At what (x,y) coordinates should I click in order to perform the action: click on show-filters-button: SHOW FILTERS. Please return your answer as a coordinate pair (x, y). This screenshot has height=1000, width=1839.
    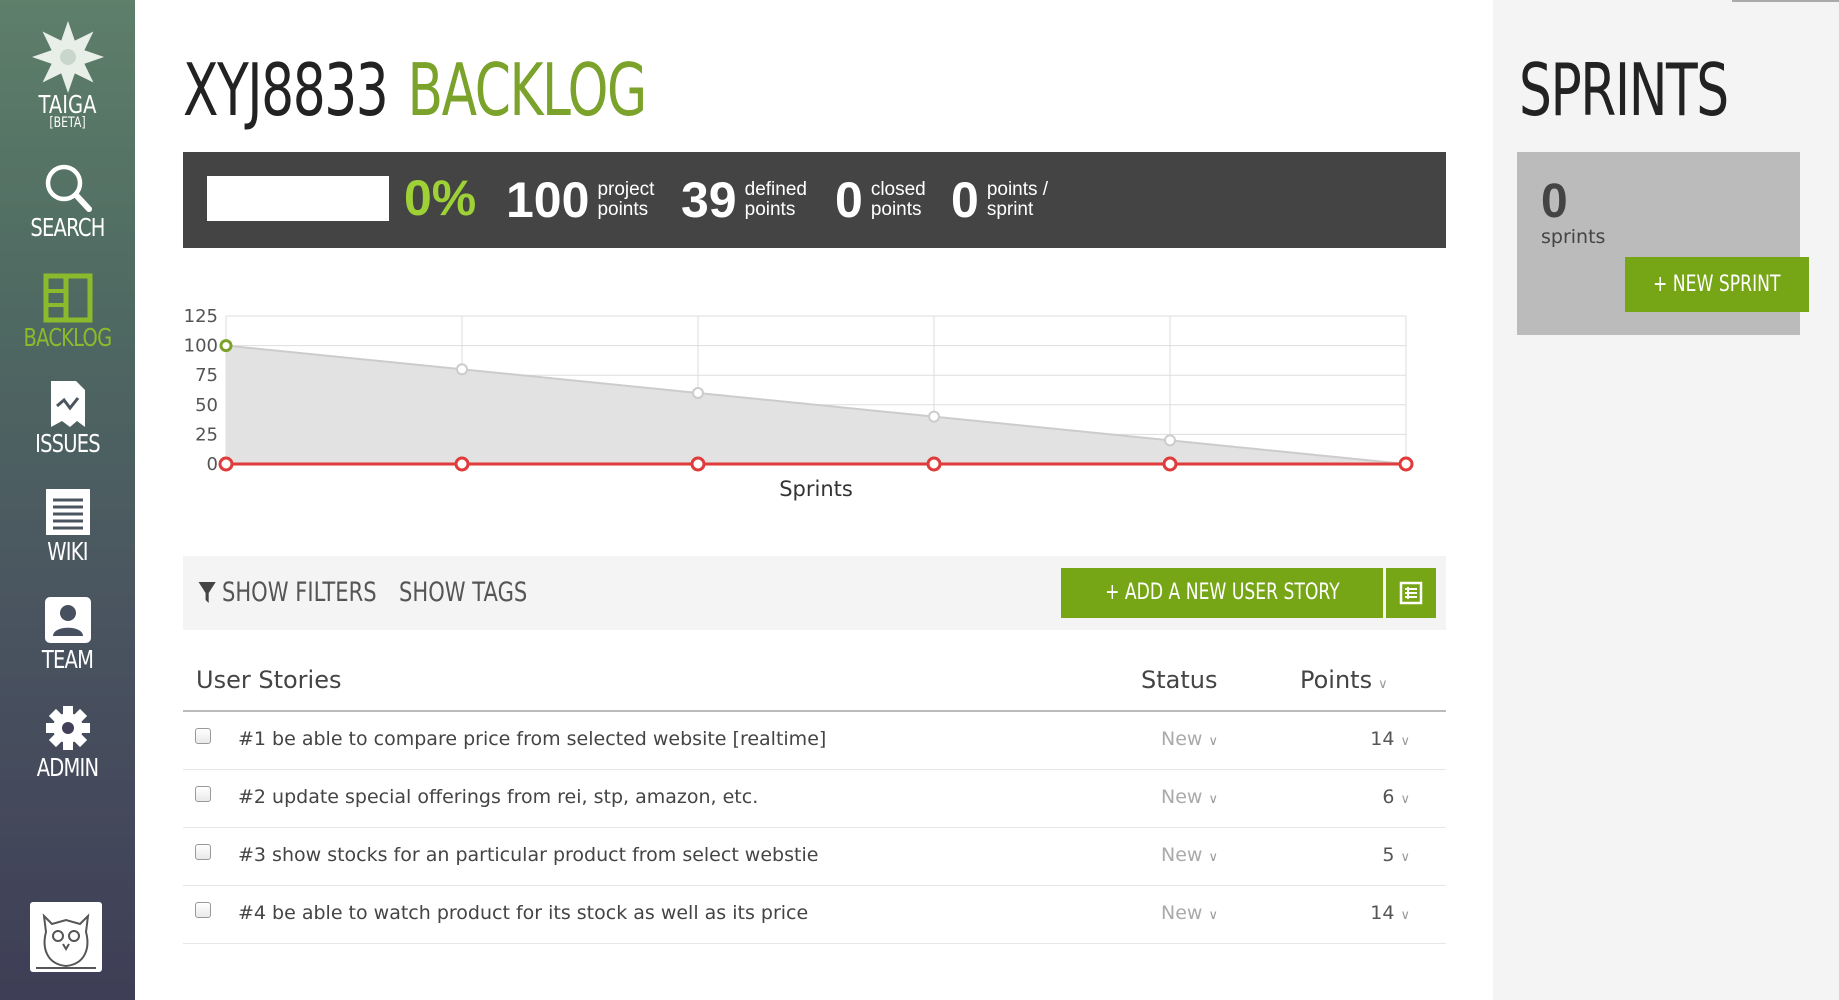
    Looking at the image, I should click on (287, 593).